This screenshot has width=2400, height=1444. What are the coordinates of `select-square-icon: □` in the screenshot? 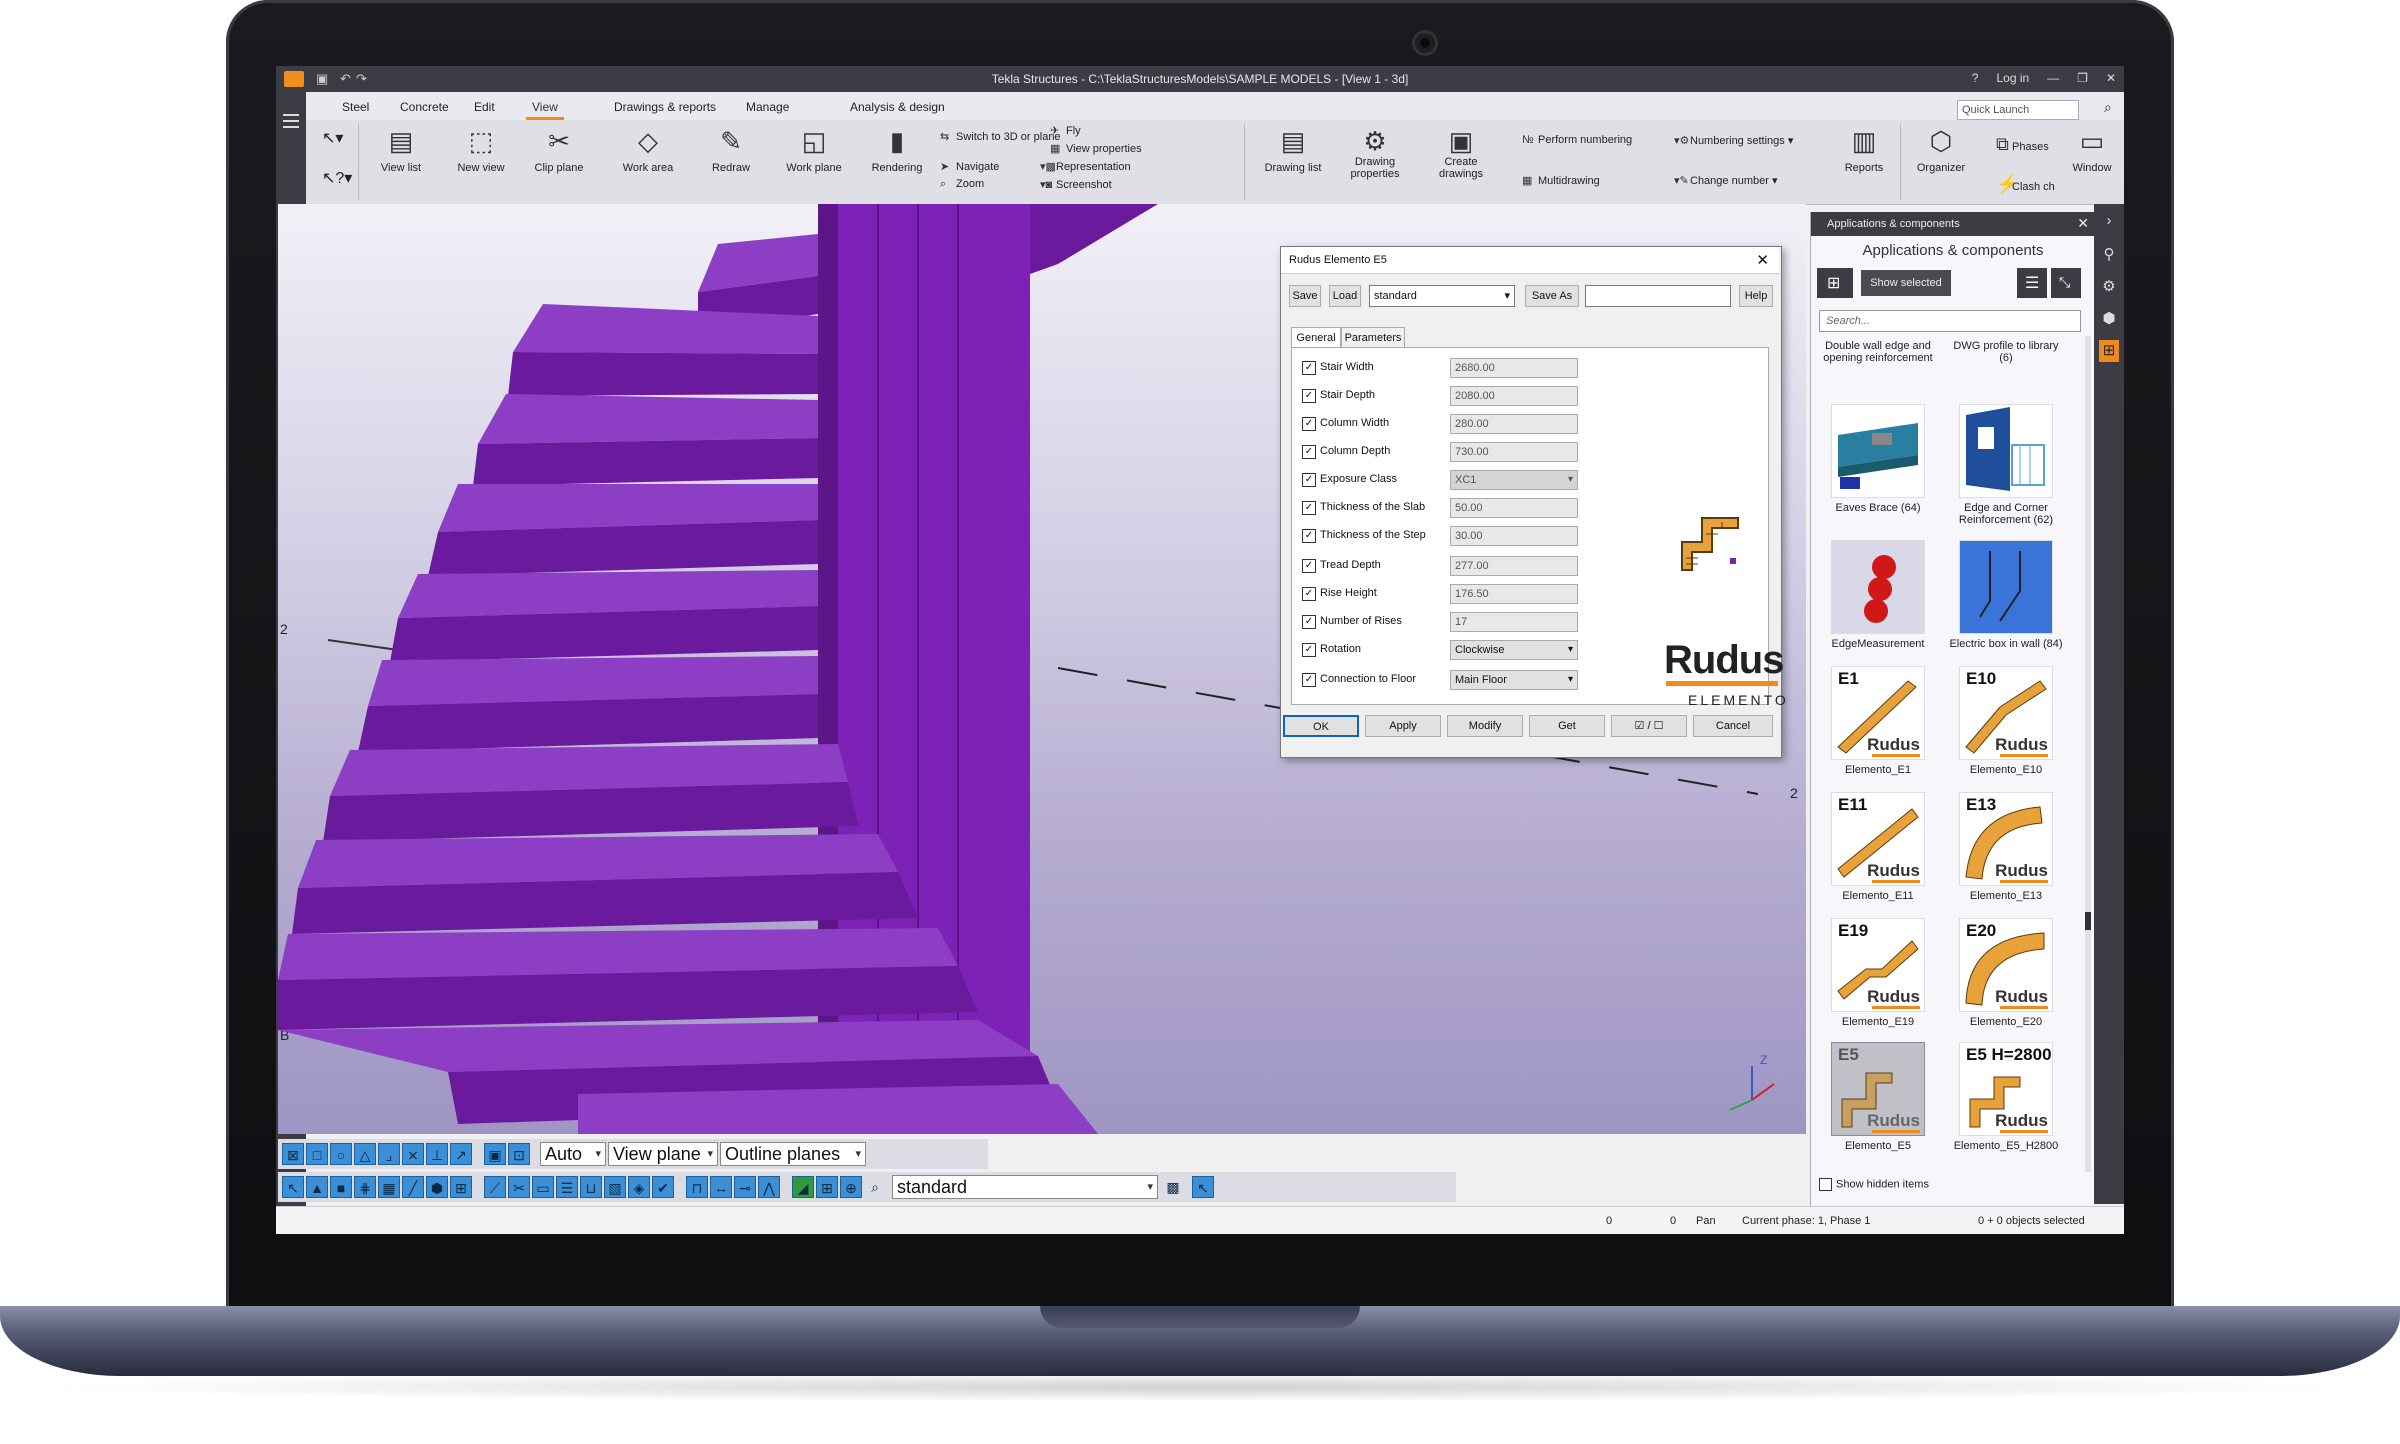 It's located at (317, 1154).